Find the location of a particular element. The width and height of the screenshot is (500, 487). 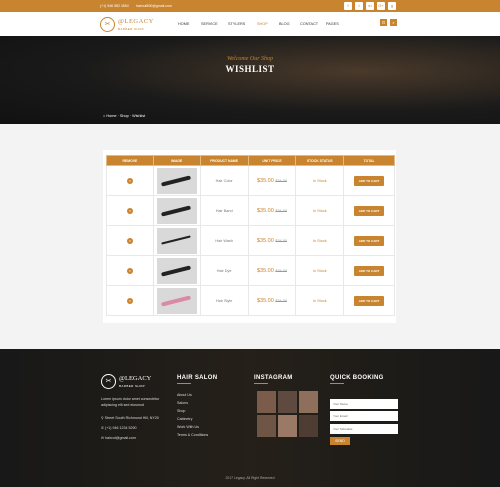

col-image: IMAGE is located at coordinates (176, 160).